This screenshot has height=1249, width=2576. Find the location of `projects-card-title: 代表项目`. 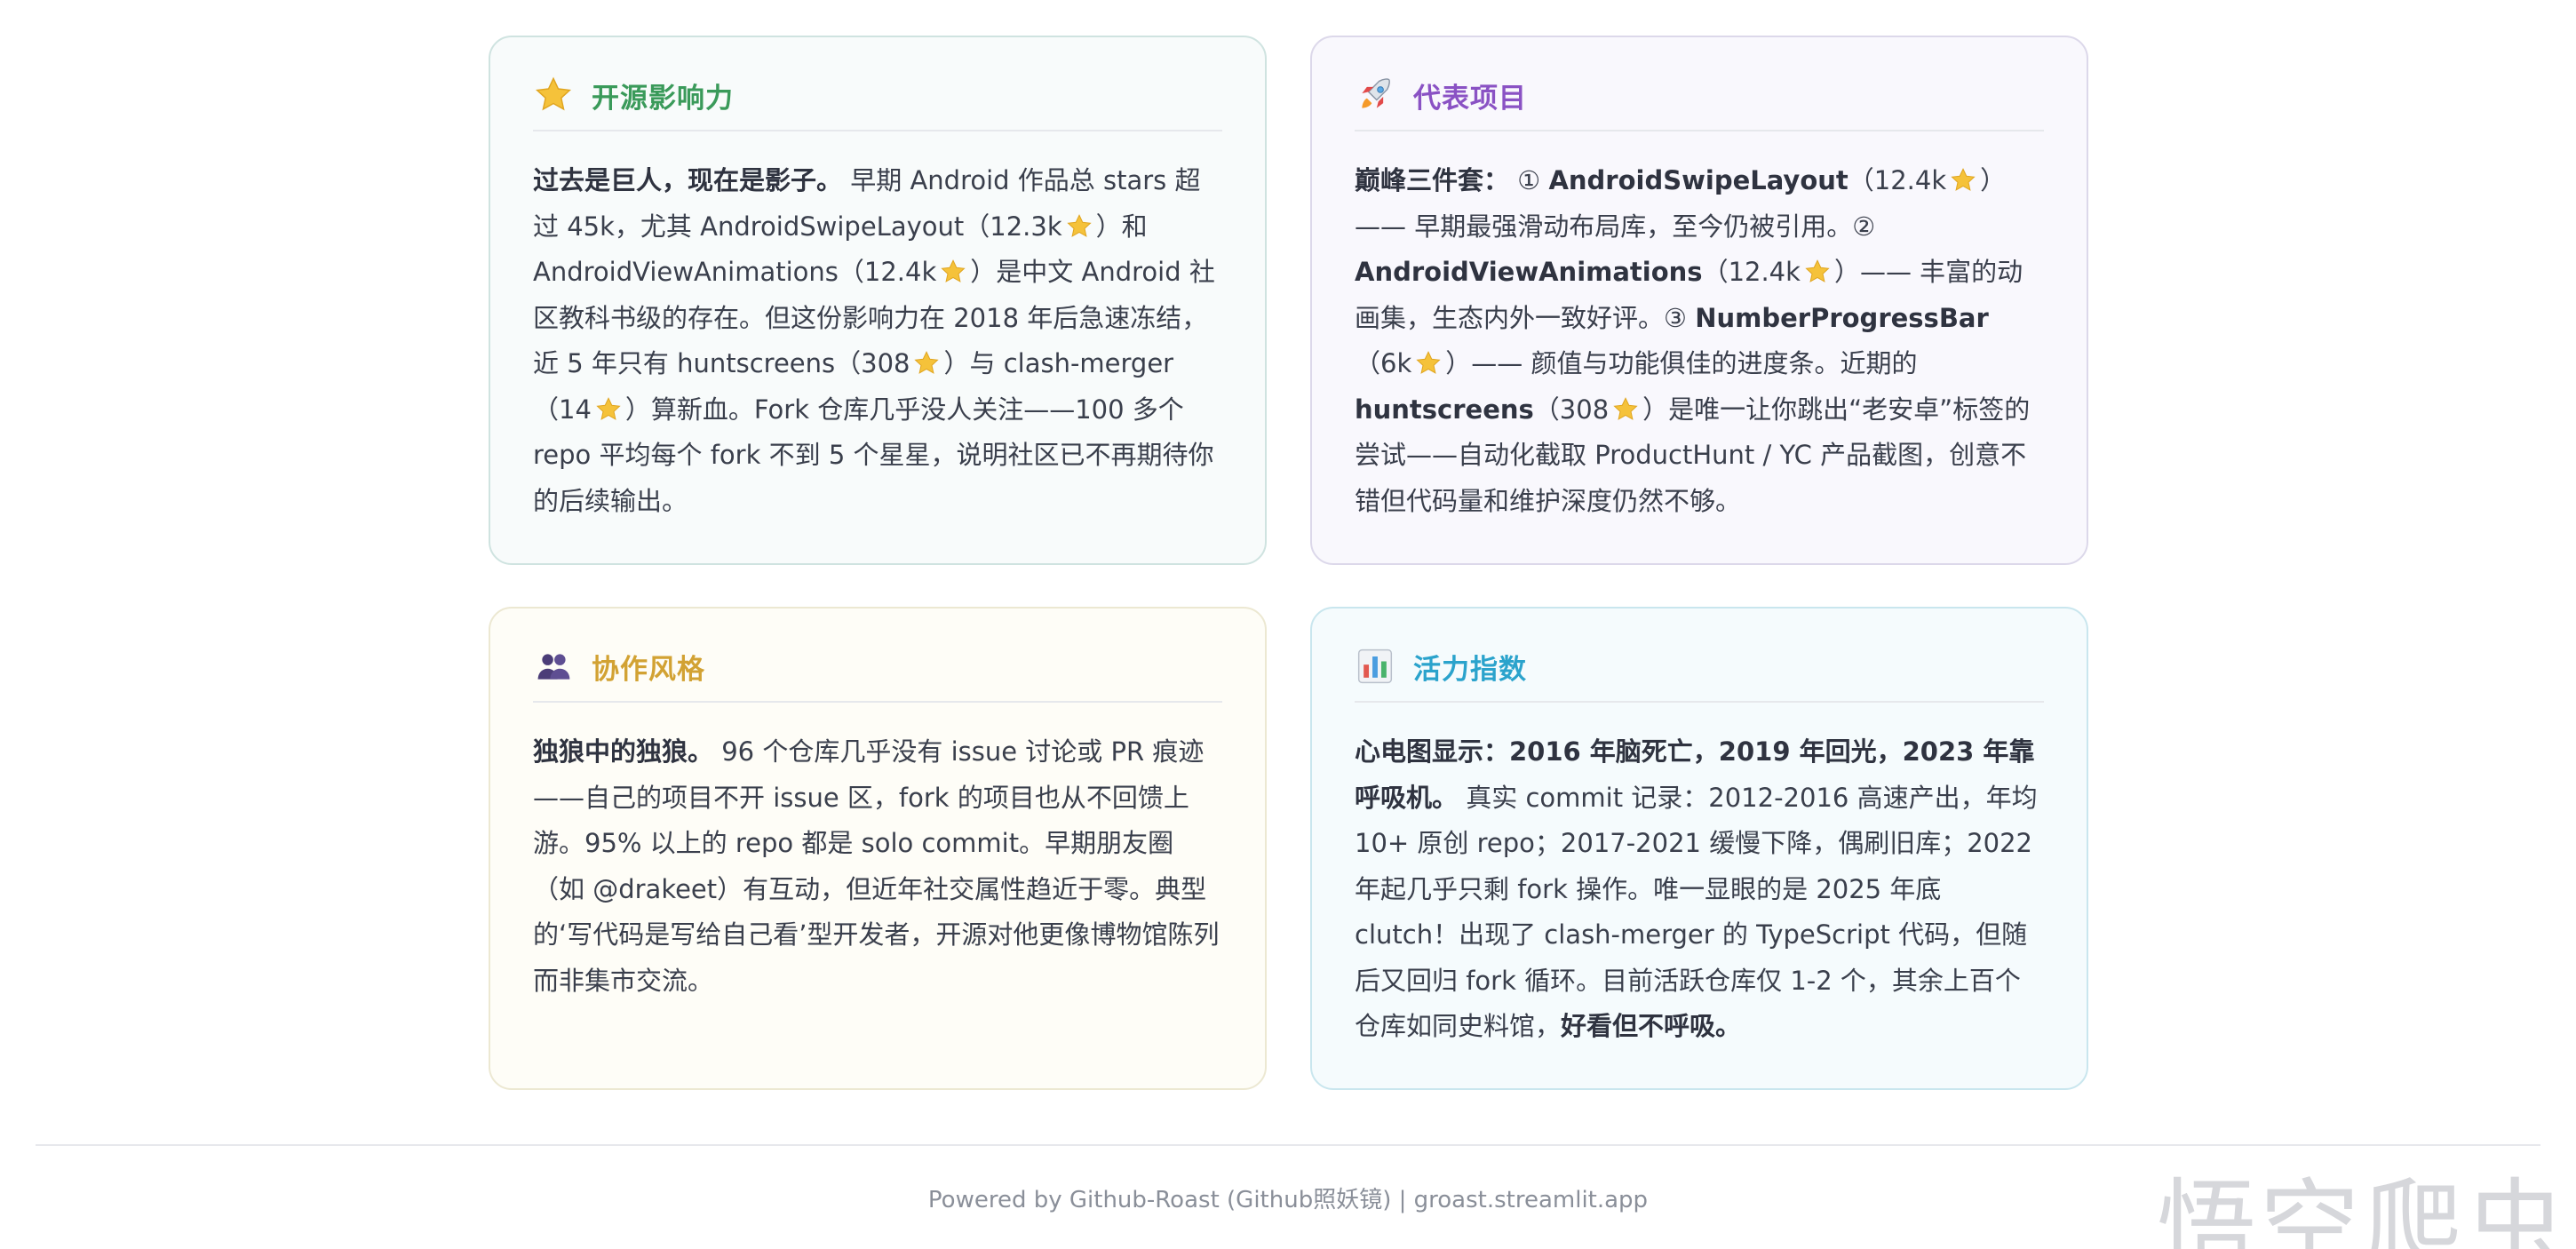

projects-card-title: 代表项目 is located at coordinates (1470, 98).